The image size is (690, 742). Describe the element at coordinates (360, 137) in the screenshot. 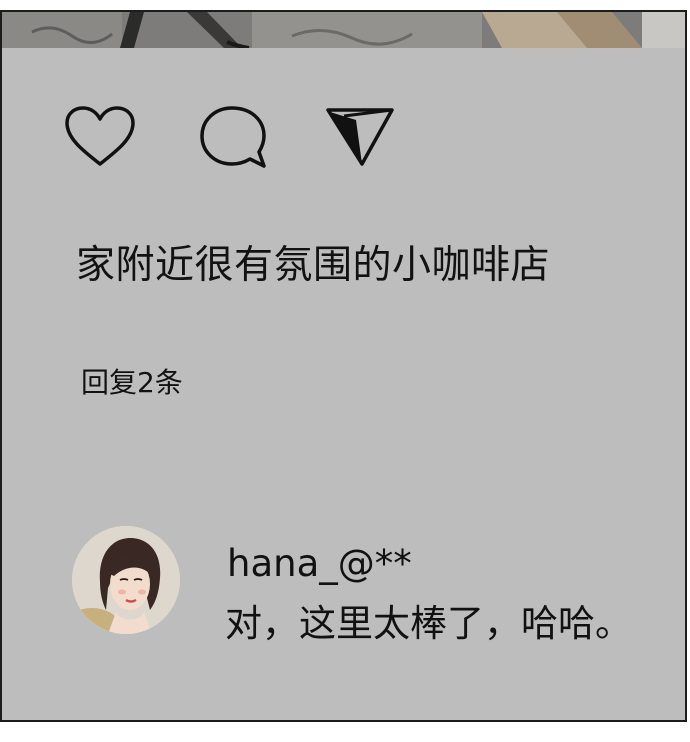

I see `send-icon` at that location.